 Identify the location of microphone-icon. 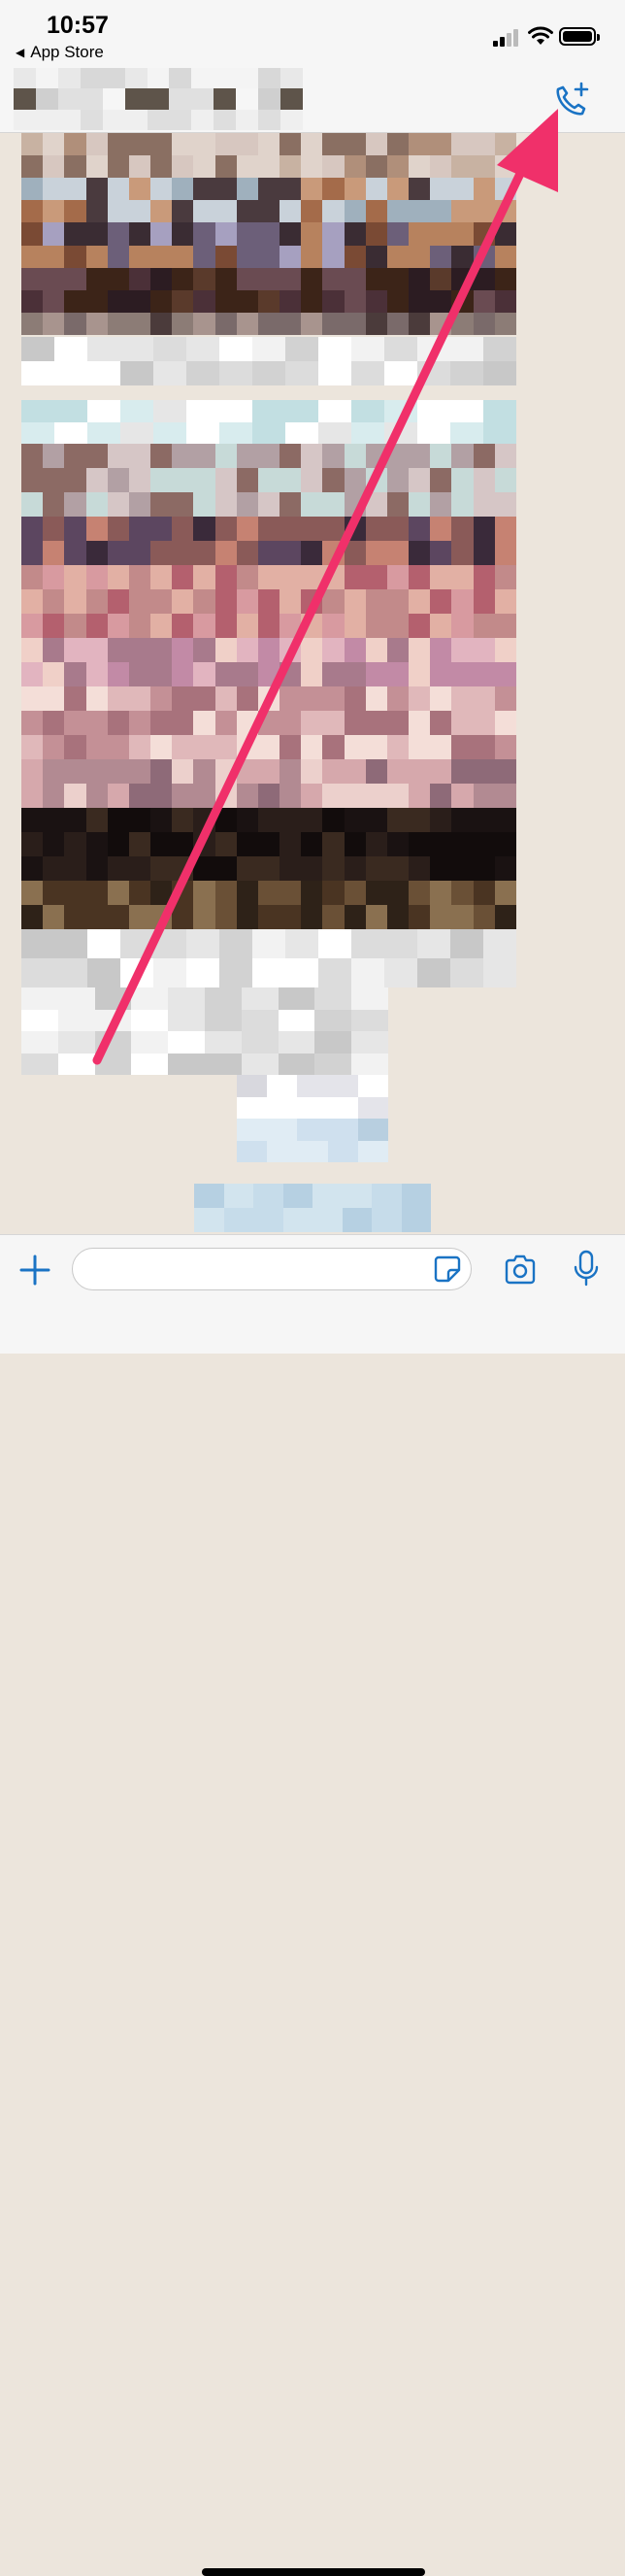
(586, 1269).